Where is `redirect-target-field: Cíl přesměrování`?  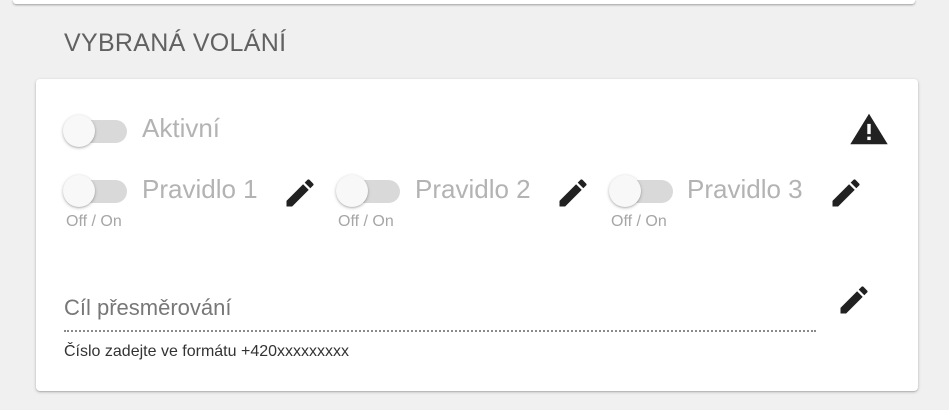 redirect-target-field: Cíl přesměrování is located at coordinates (148, 308).